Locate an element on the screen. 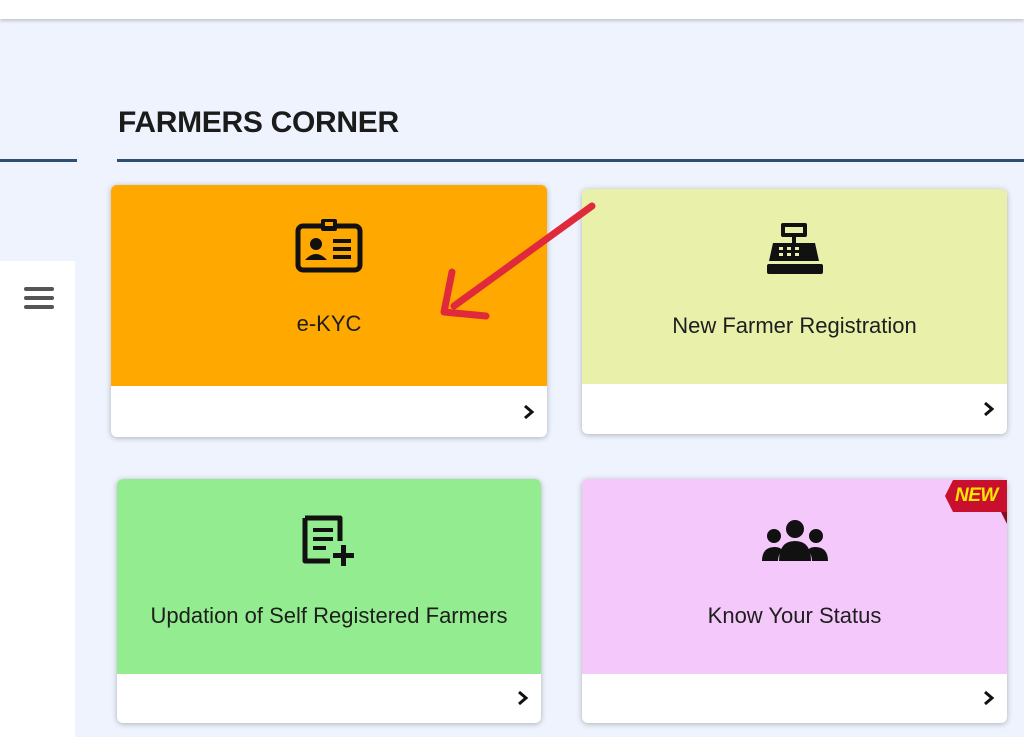  card-new-header: New Farmer Registration is located at coordinates (794, 286).